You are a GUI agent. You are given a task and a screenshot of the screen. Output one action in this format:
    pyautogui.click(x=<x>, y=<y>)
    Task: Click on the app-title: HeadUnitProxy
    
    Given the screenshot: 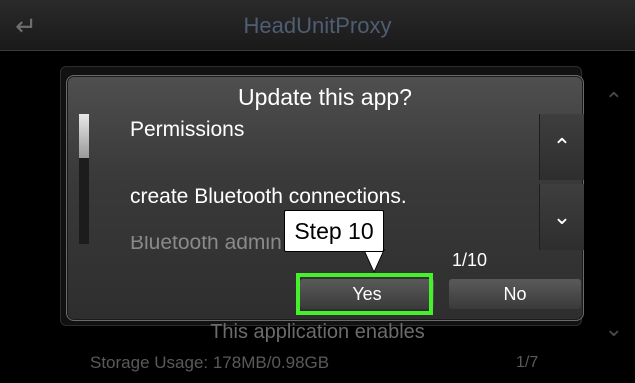 What is the action you would take?
    pyautogui.click(x=317, y=25)
    